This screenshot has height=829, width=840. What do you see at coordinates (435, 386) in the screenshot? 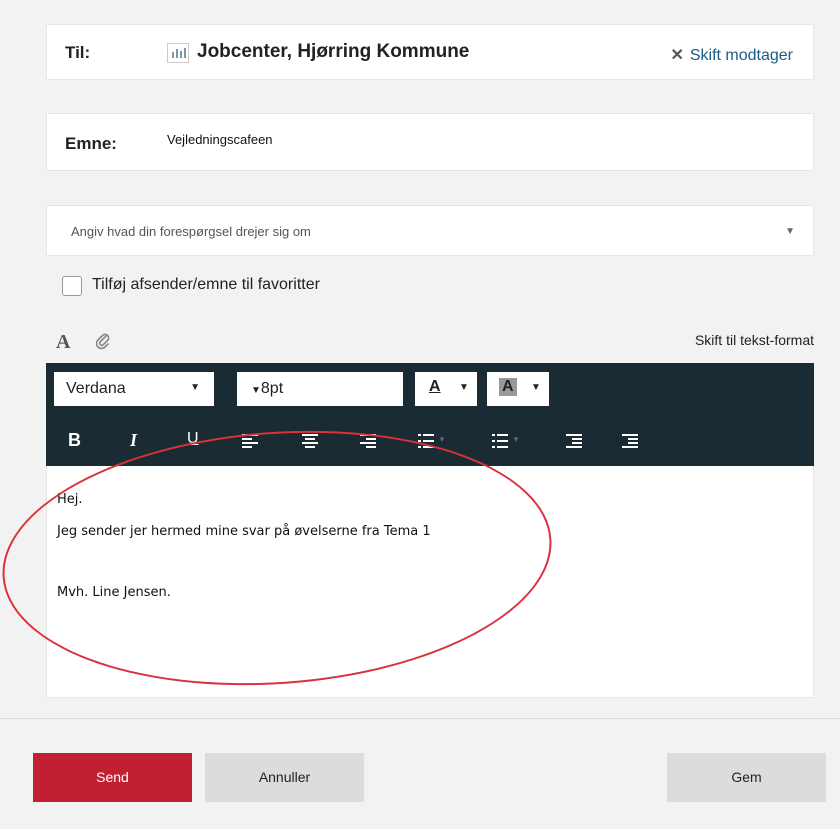
I see `text-color-icon: A` at bounding box center [435, 386].